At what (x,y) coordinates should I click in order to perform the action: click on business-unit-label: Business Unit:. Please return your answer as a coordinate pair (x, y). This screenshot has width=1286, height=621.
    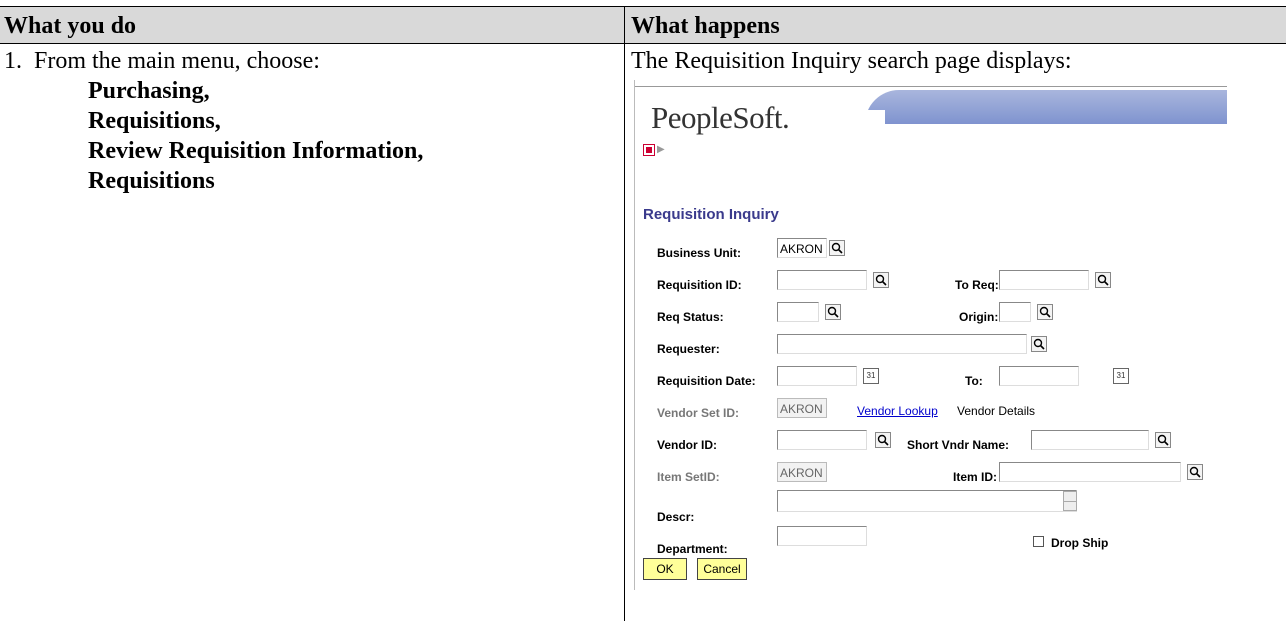
    Looking at the image, I should click on (699, 253).